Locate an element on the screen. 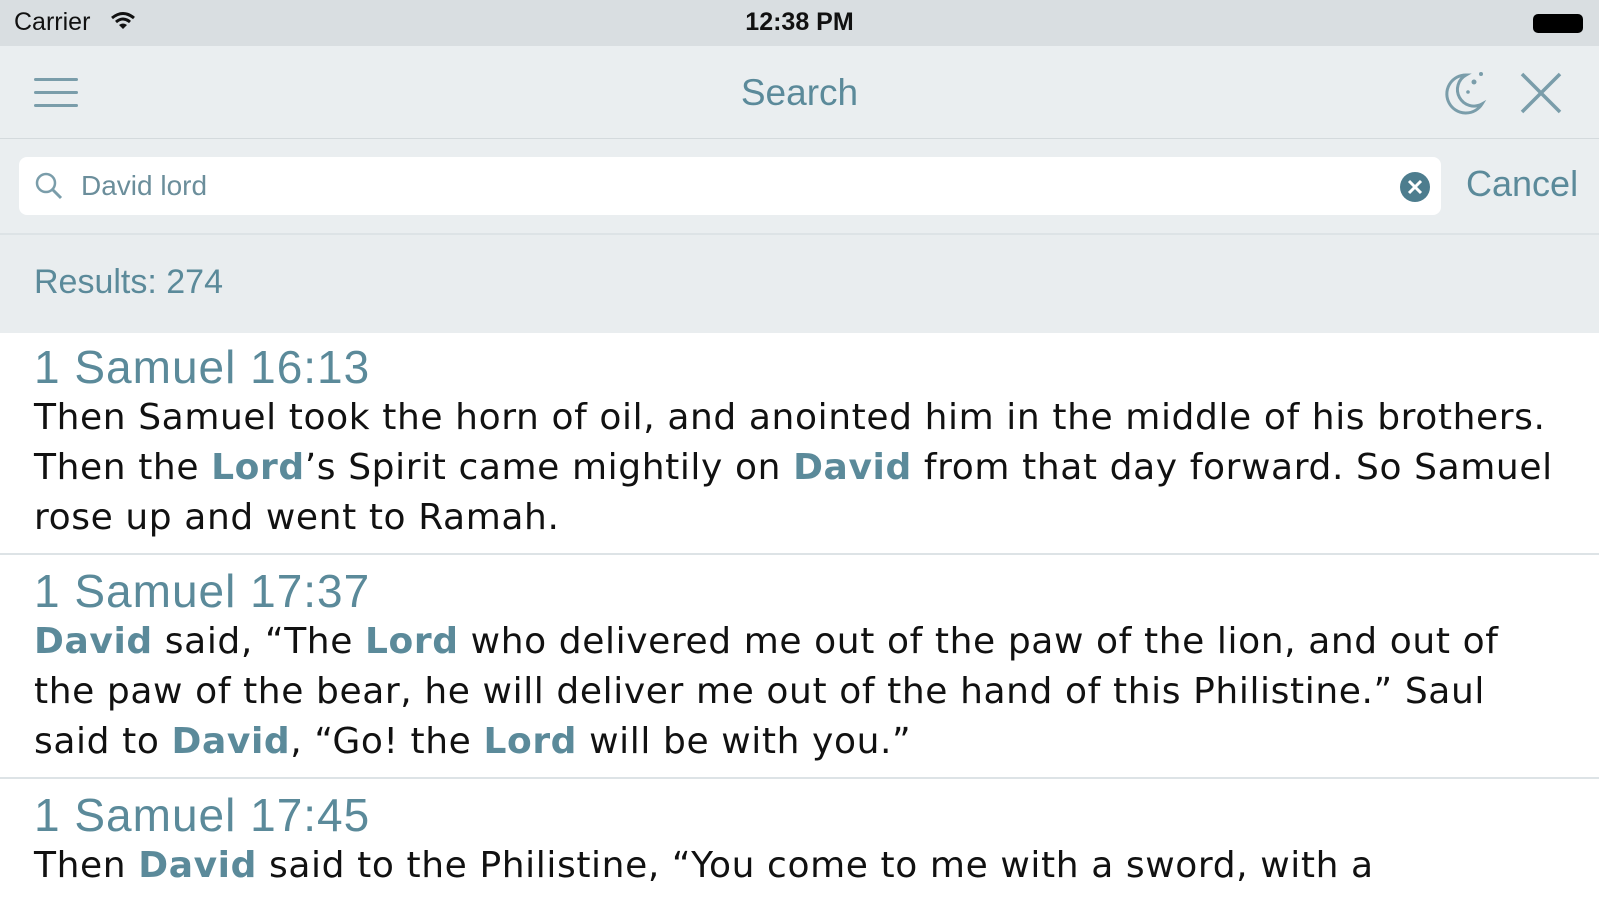 The image size is (1599, 901). verse-segment: Then is located at coordinates (86, 865).